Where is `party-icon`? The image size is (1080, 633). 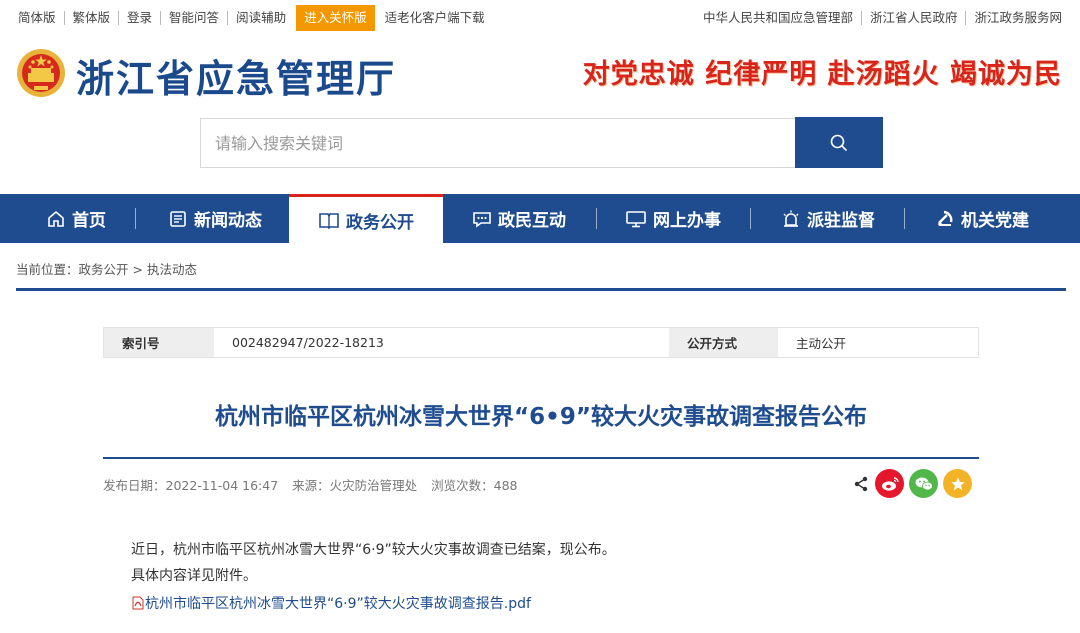
party-icon is located at coordinates (945, 218).